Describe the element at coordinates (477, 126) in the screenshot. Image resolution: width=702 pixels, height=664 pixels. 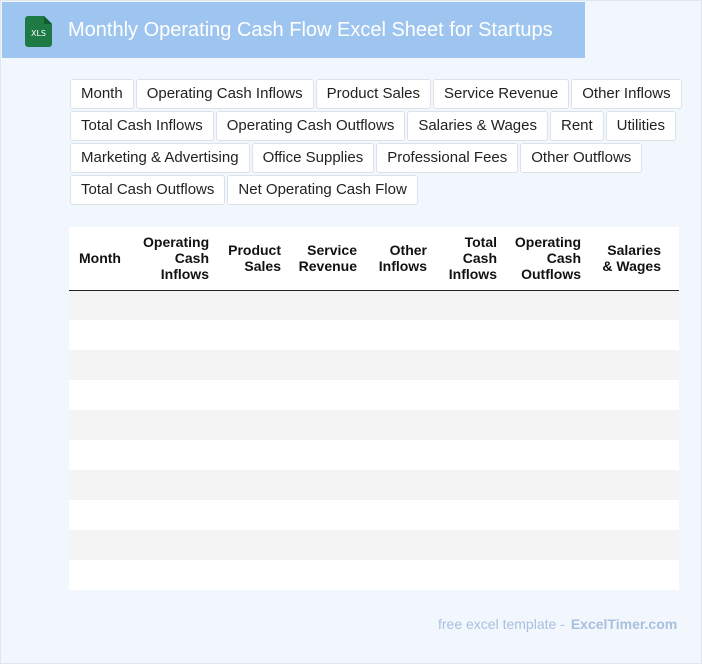
I see `column-tag: Salaries & Wages` at that location.